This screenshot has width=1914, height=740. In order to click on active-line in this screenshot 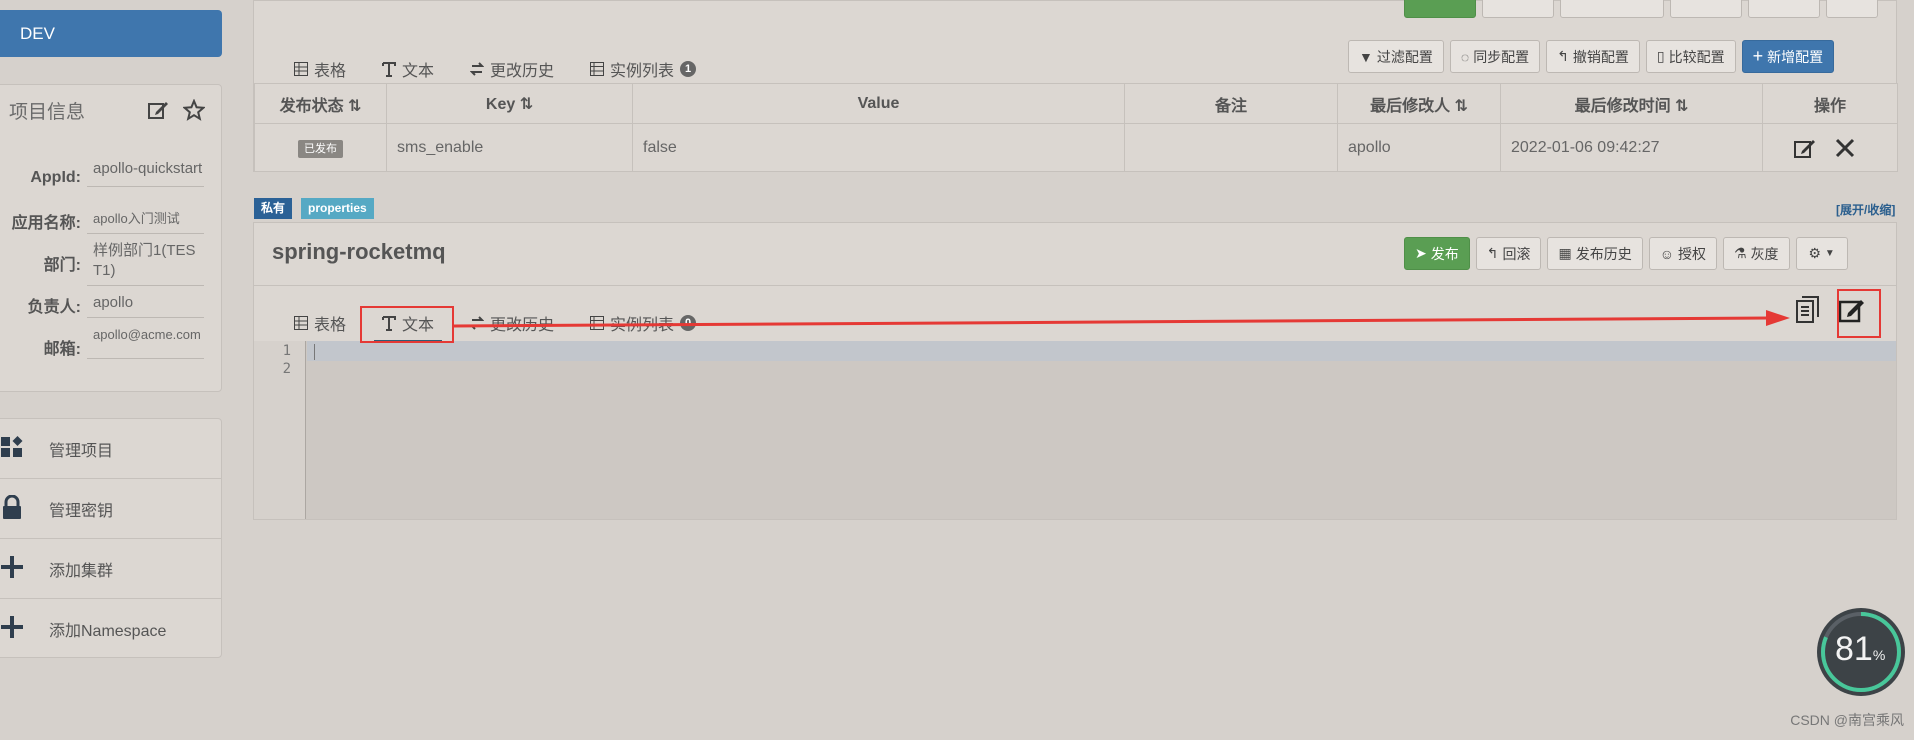, I will do `click(1101, 351)`.